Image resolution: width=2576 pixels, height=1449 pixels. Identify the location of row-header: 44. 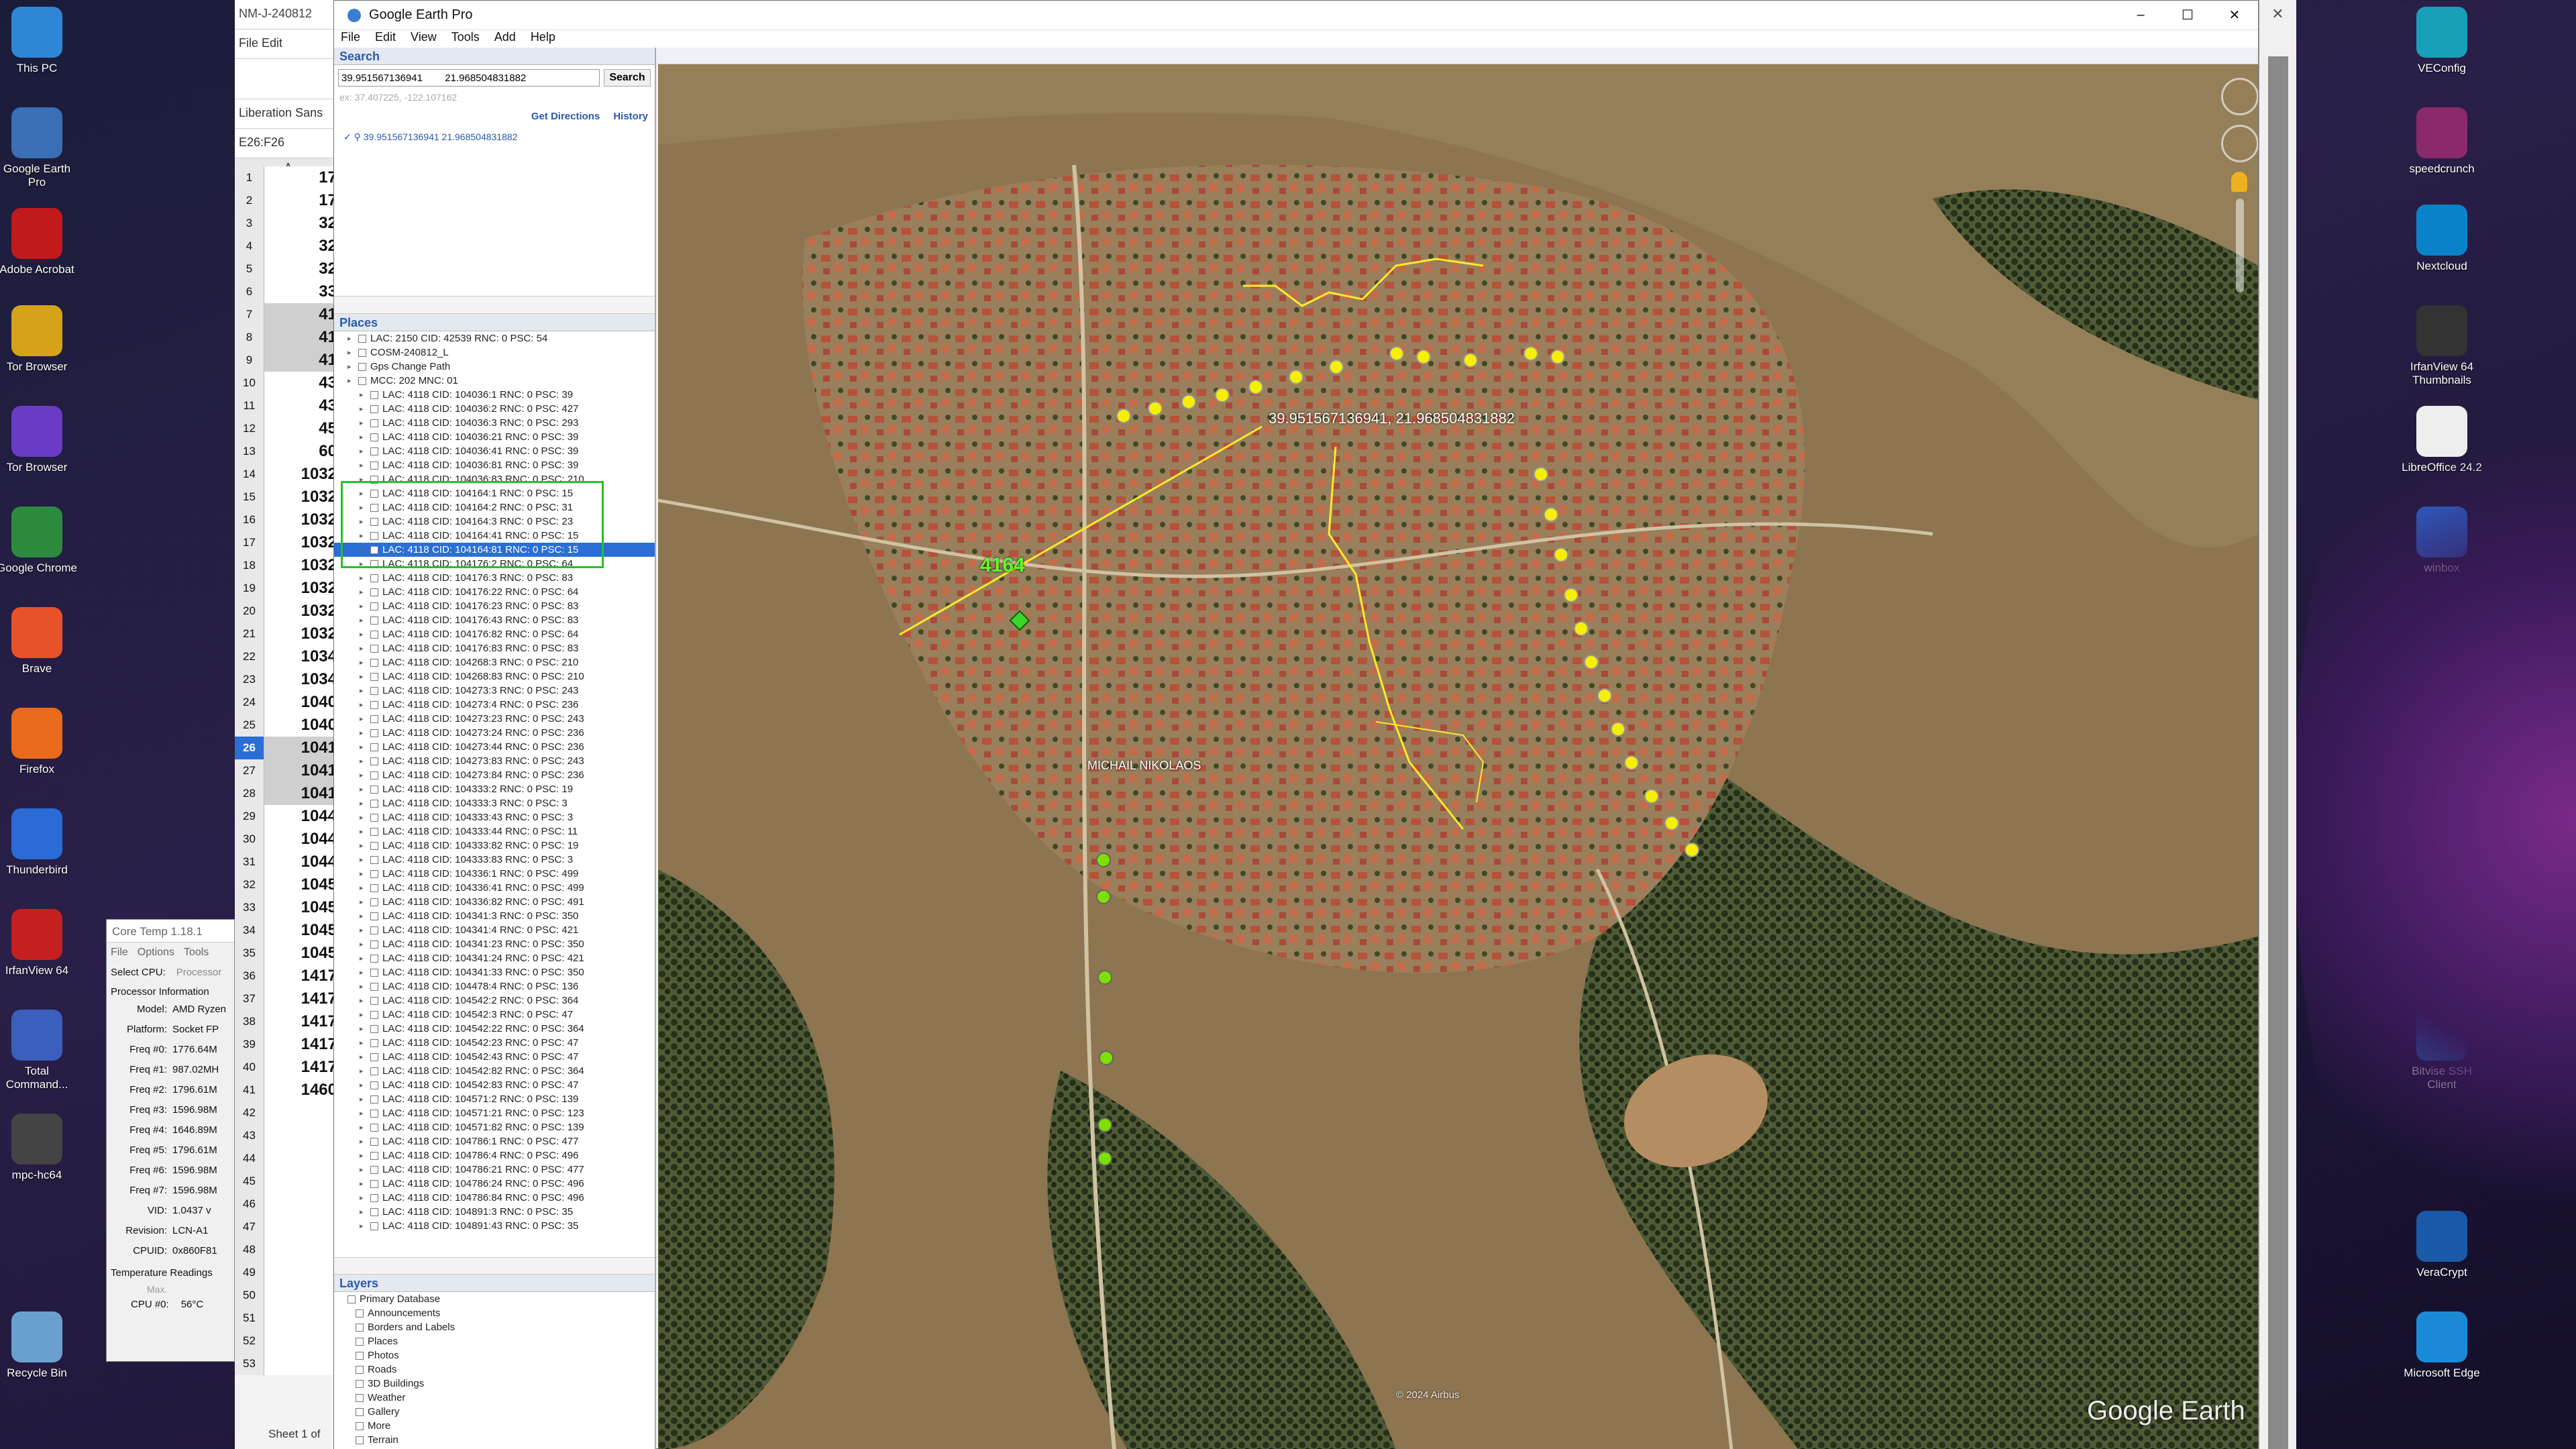
(249, 1158).